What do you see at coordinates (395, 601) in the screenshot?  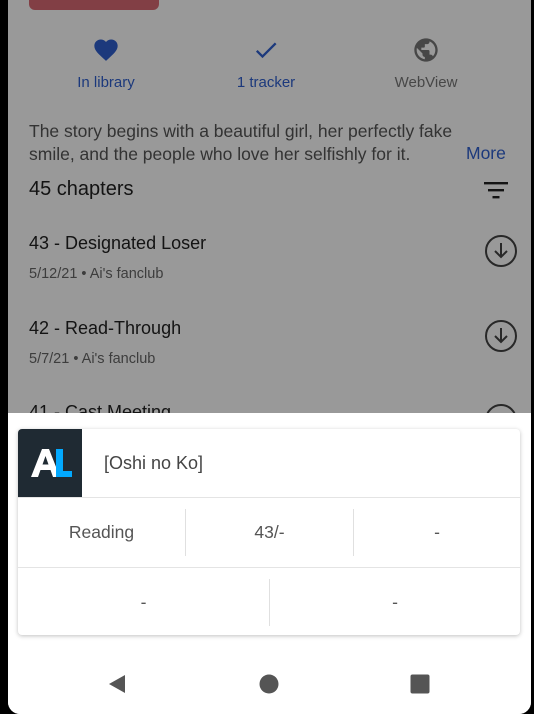 I see `finish-date-field: -` at bounding box center [395, 601].